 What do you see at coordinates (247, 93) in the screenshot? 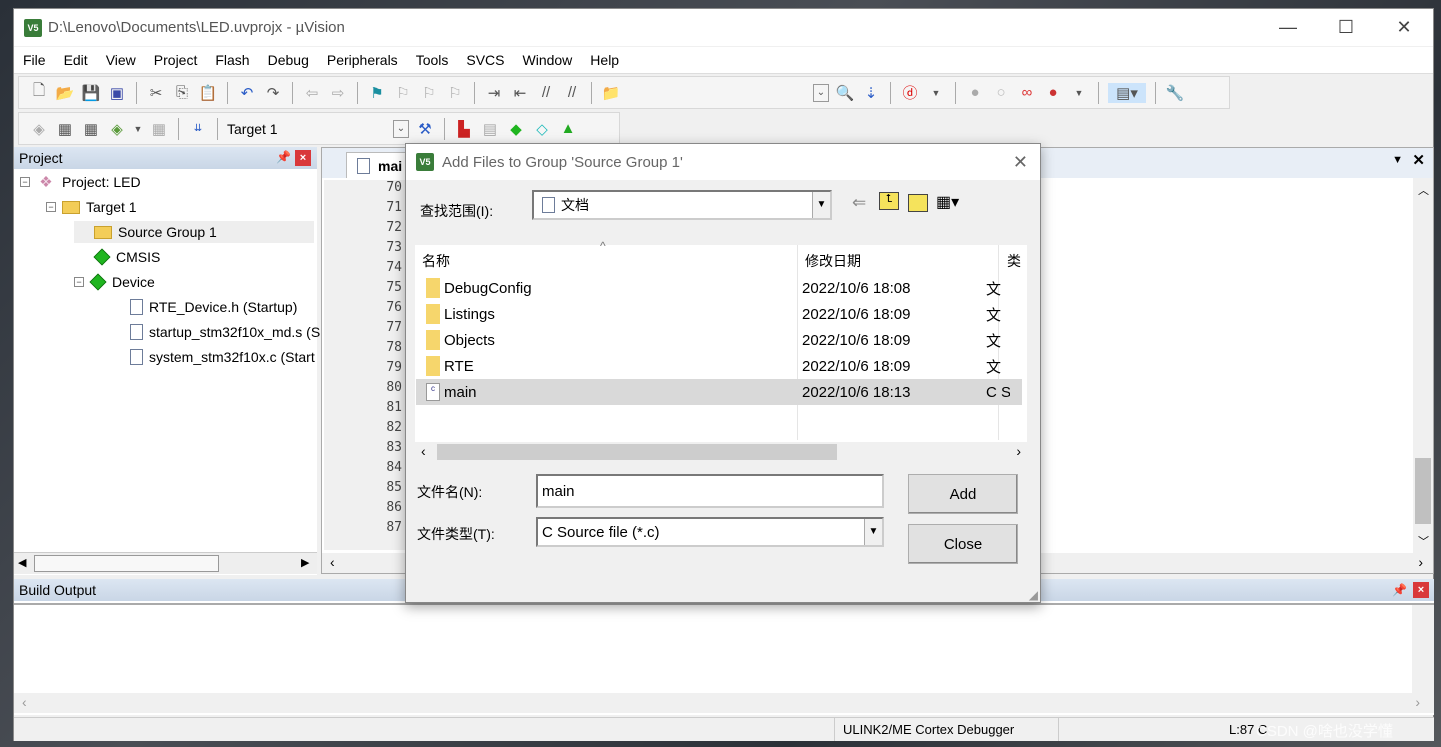
I see `undo-icon: ↶` at bounding box center [247, 93].